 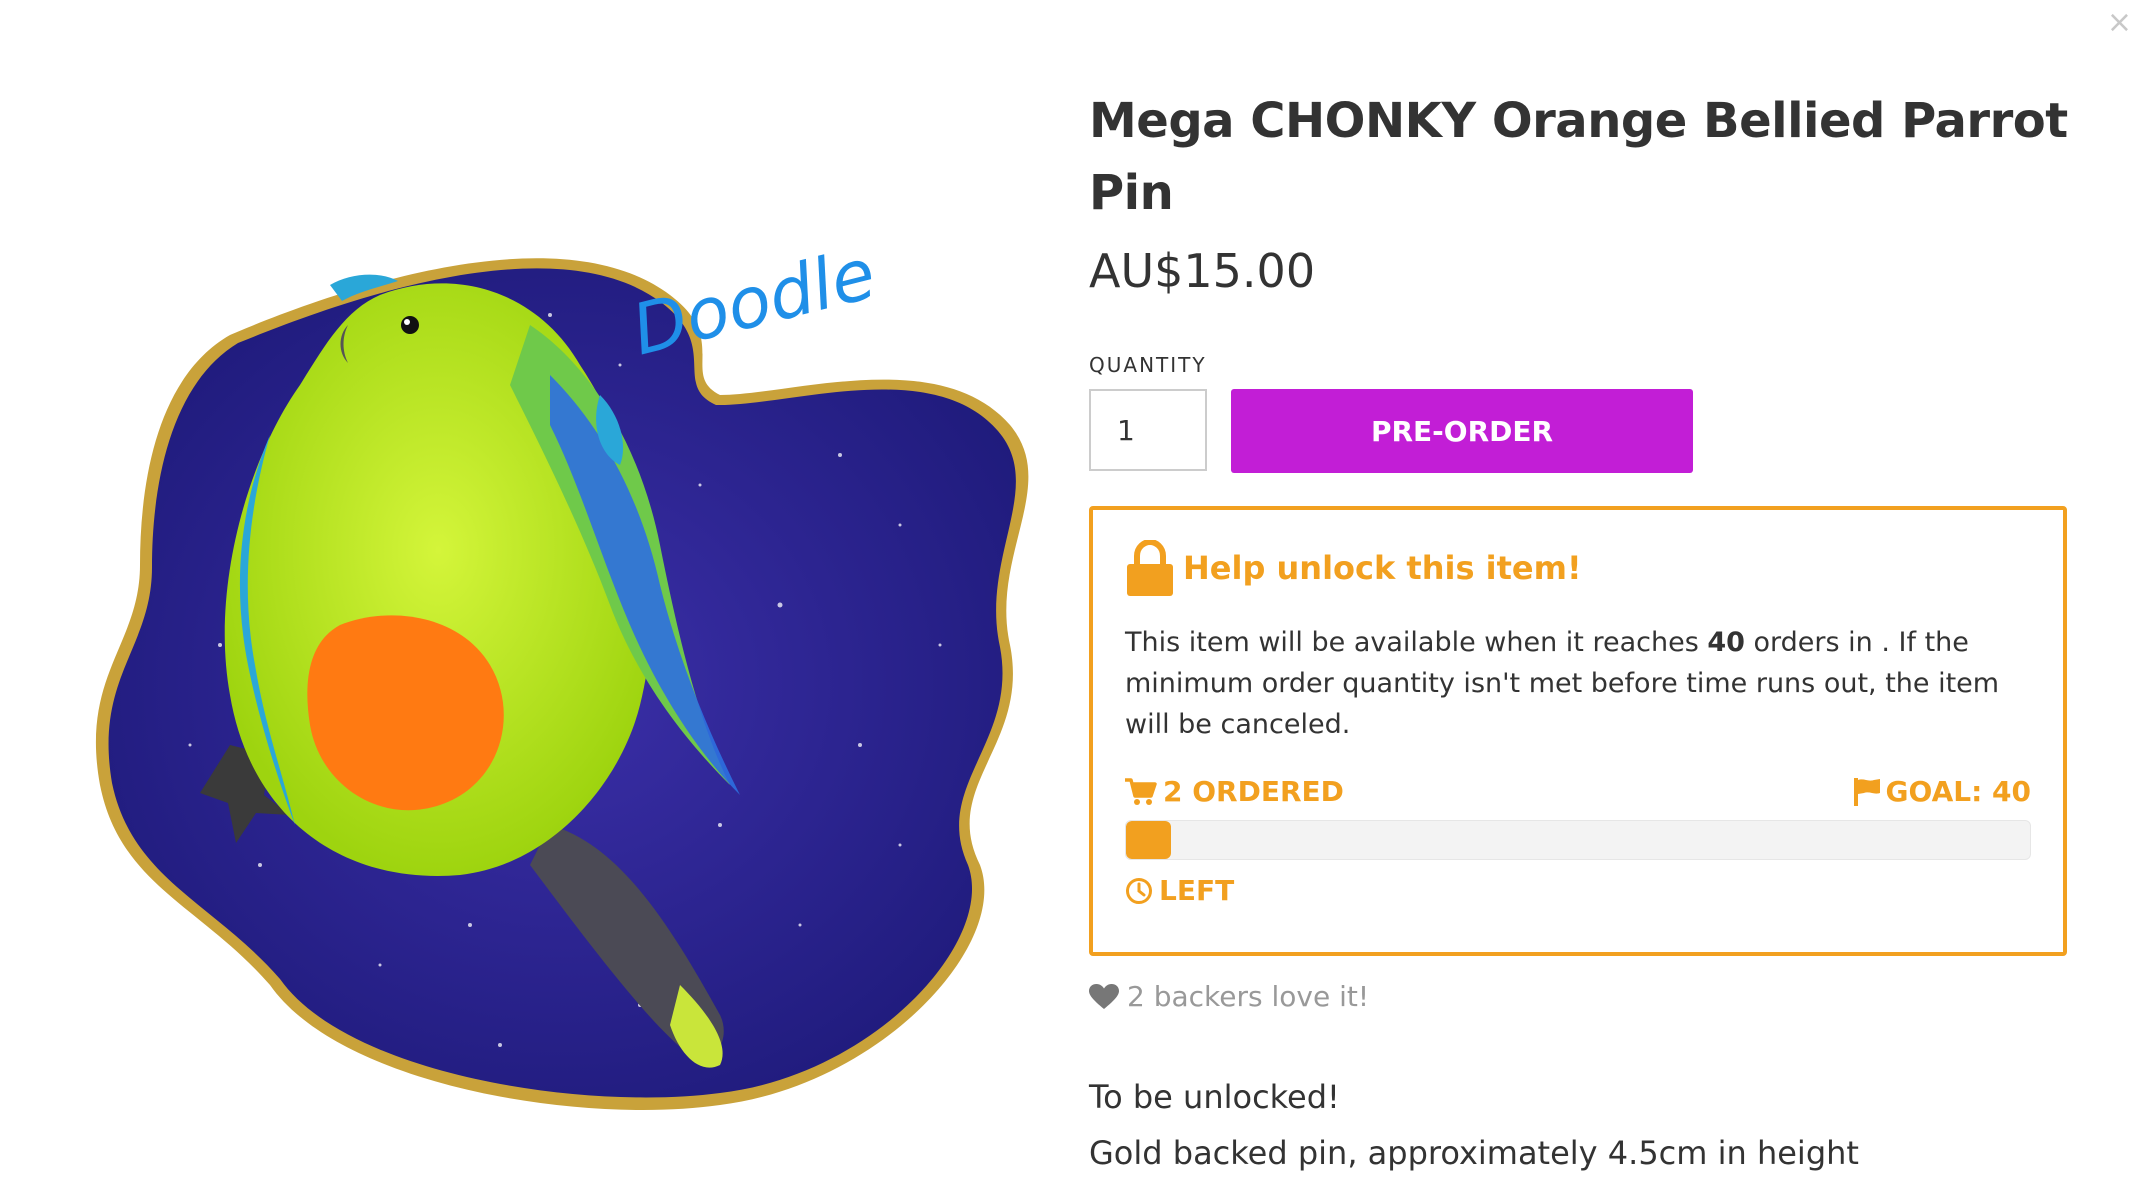 What do you see at coordinates (1253, 791) in the screenshot?
I see `ordered-count: 2 ORDERED` at bounding box center [1253, 791].